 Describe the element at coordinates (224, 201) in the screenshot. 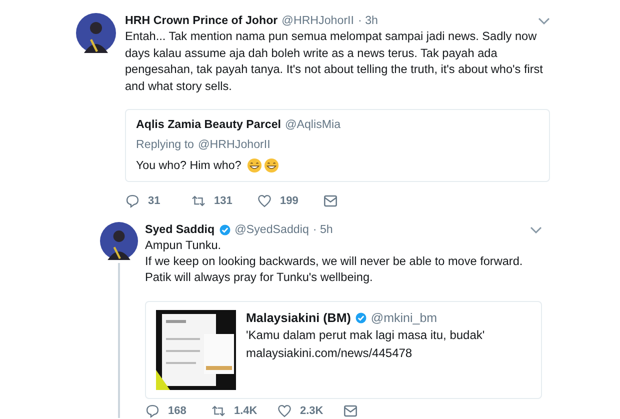

I see `retweet-button: 131` at that location.